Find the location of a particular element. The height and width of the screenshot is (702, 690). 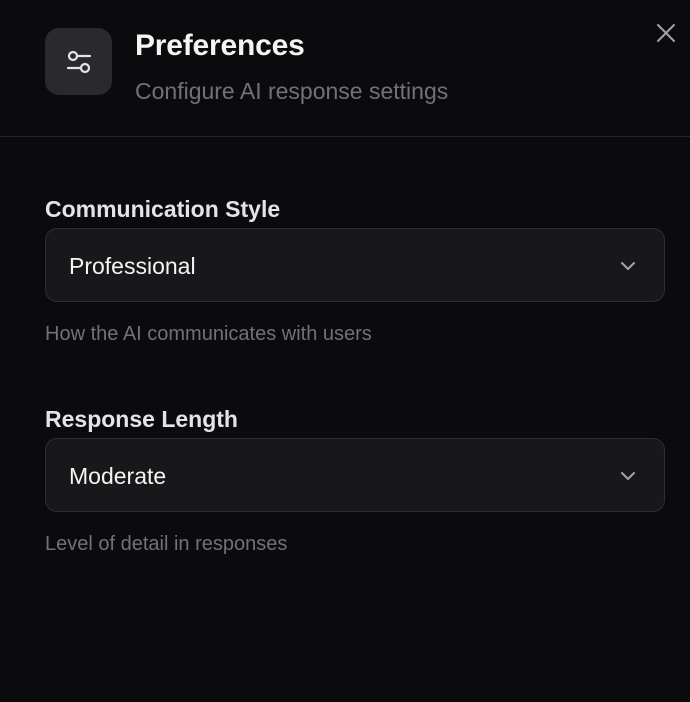

communication-style-value: Professional is located at coordinates (132, 266).